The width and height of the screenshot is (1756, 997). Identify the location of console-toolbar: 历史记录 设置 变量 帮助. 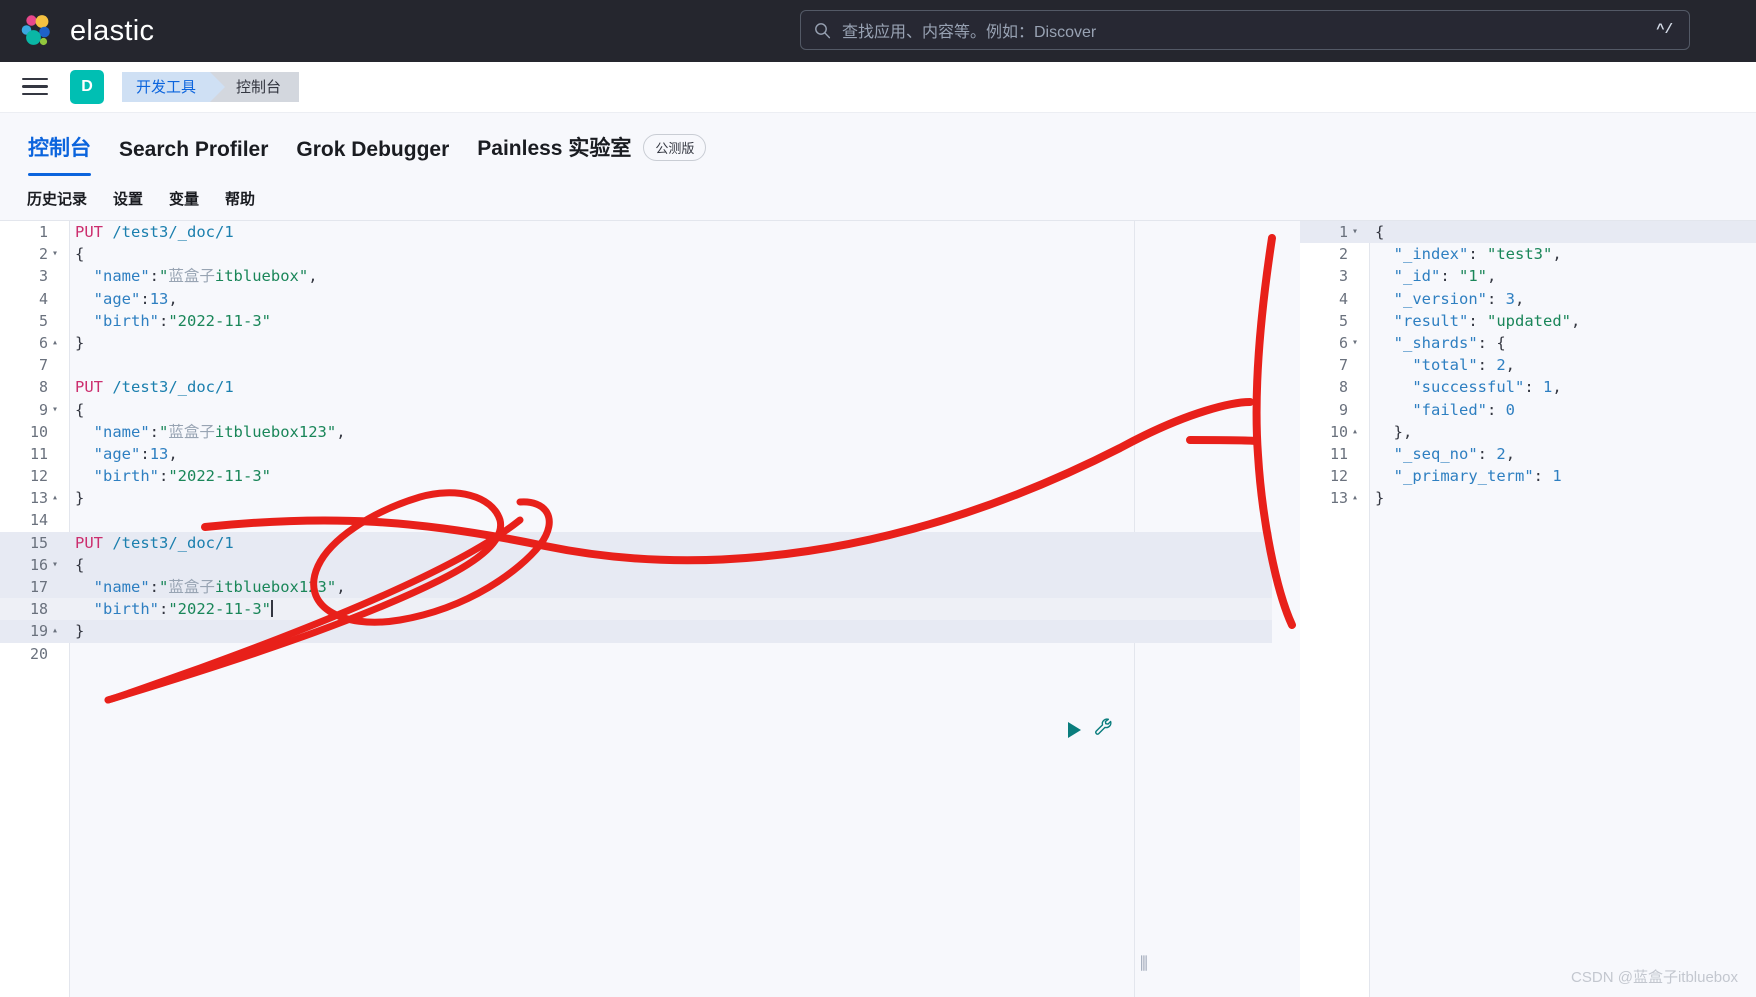
(878, 198).